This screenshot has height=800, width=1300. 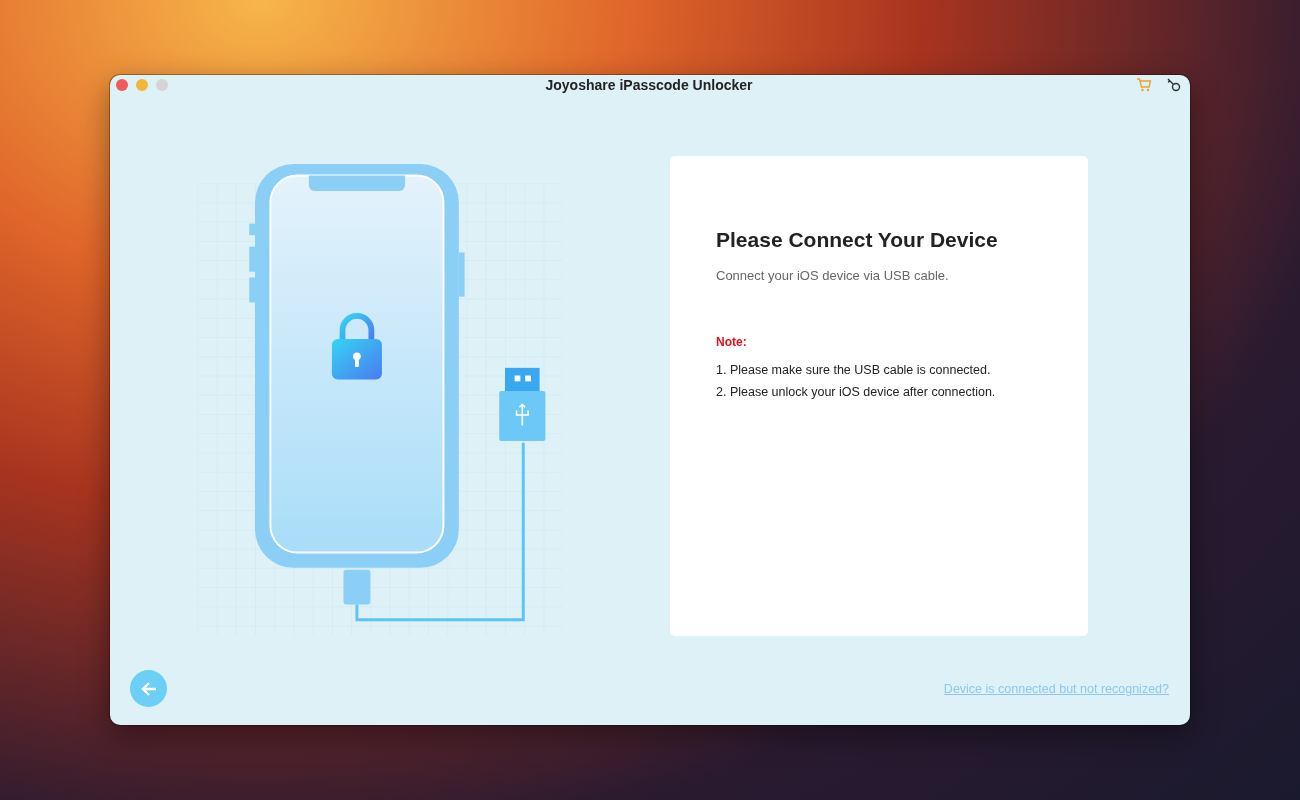 I want to click on note-item: 2. Please unlock your iOS device after connection., so click(x=856, y=392).